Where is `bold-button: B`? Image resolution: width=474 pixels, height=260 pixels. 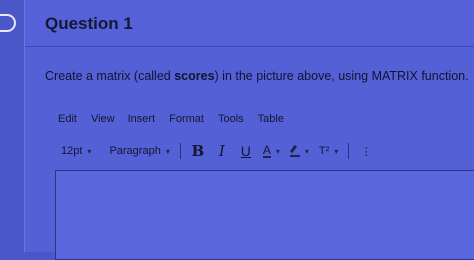
bold-button: B is located at coordinates (198, 151).